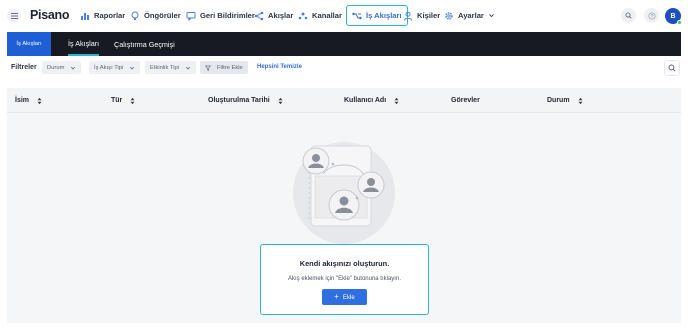 The image size is (688, 329). What do you see at coordinates (135, 15) in the screenshot?
I see `bulb-icon` at bounding box center [135, 15].